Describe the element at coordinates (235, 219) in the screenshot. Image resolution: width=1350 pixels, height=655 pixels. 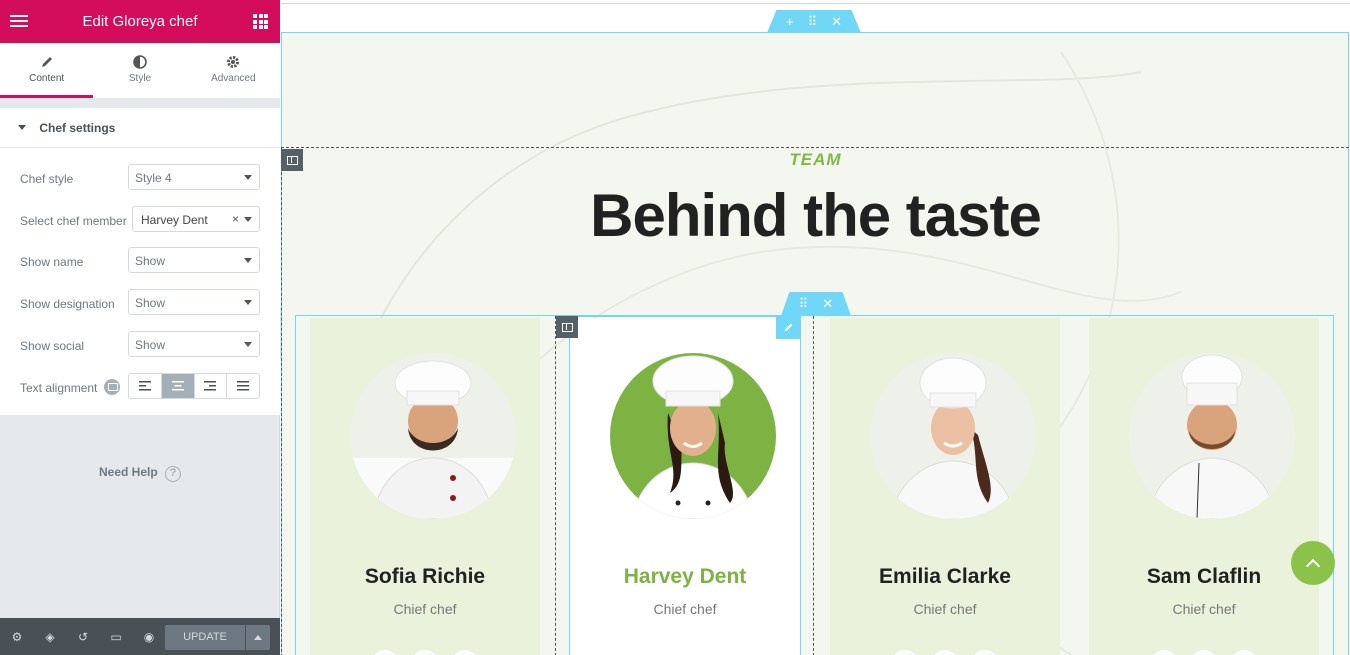
I see `clear-icon: ×` at that location.